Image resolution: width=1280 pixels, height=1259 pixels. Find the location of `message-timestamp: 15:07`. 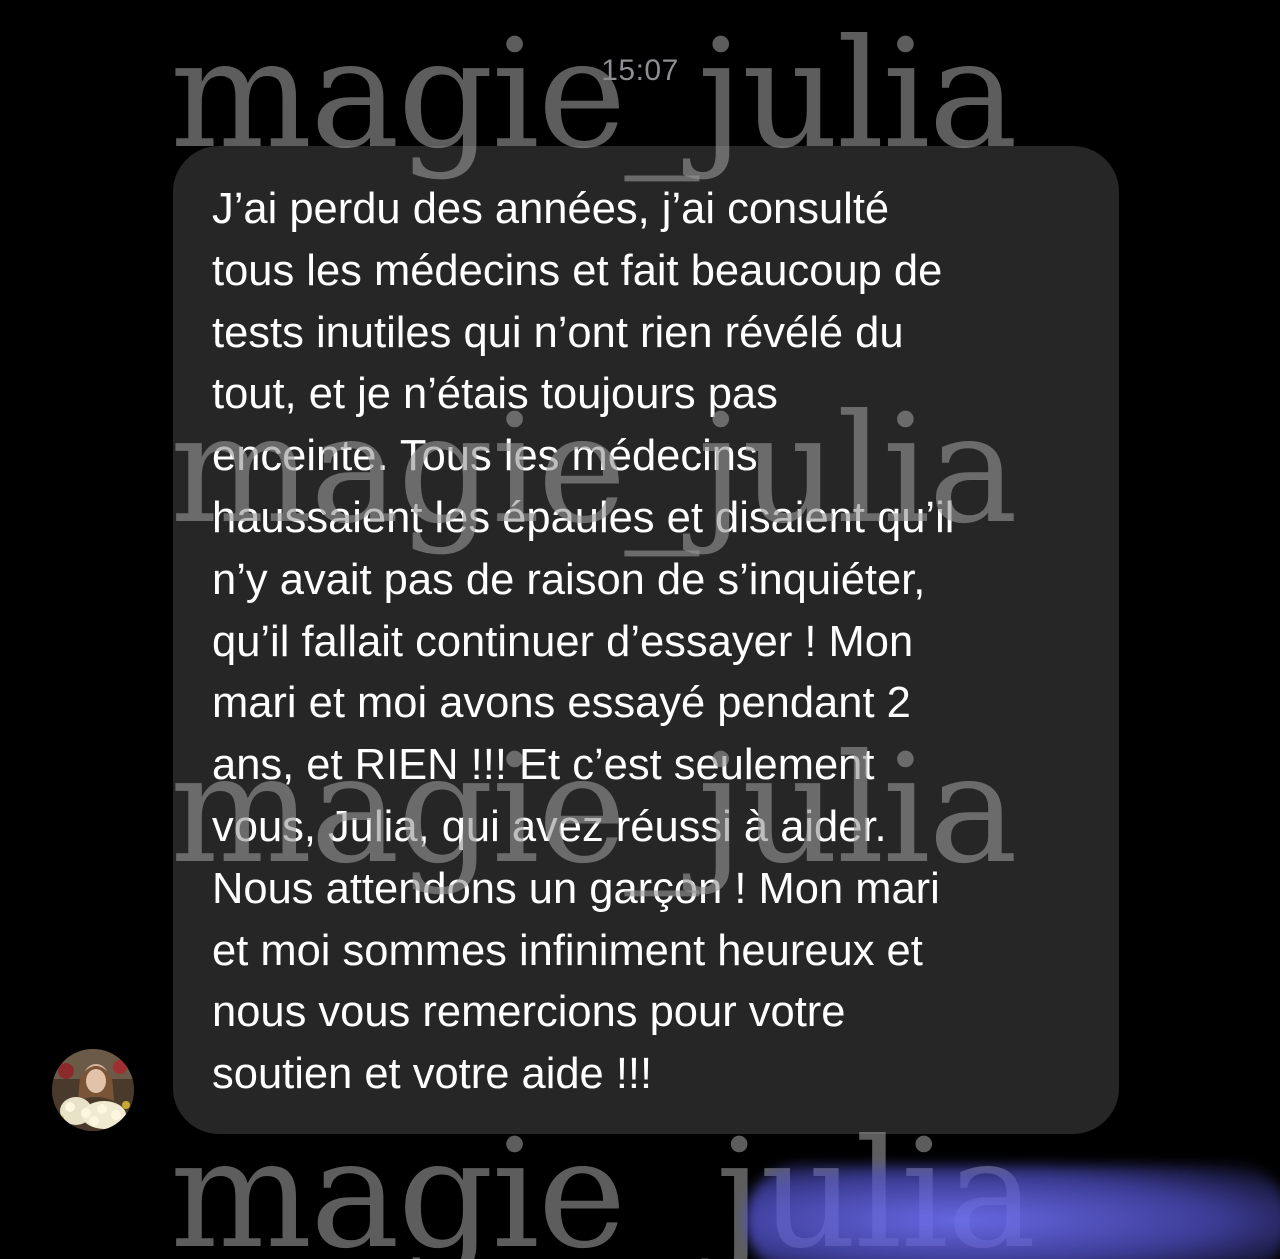

message-timestamp: 15:07 is located at coordinates (640, 70).